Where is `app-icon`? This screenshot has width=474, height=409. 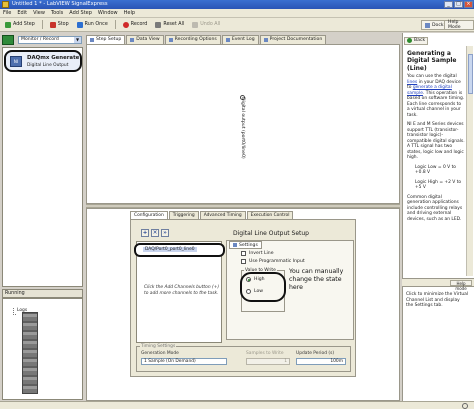 app-icon is located at coordinates (5, 4).